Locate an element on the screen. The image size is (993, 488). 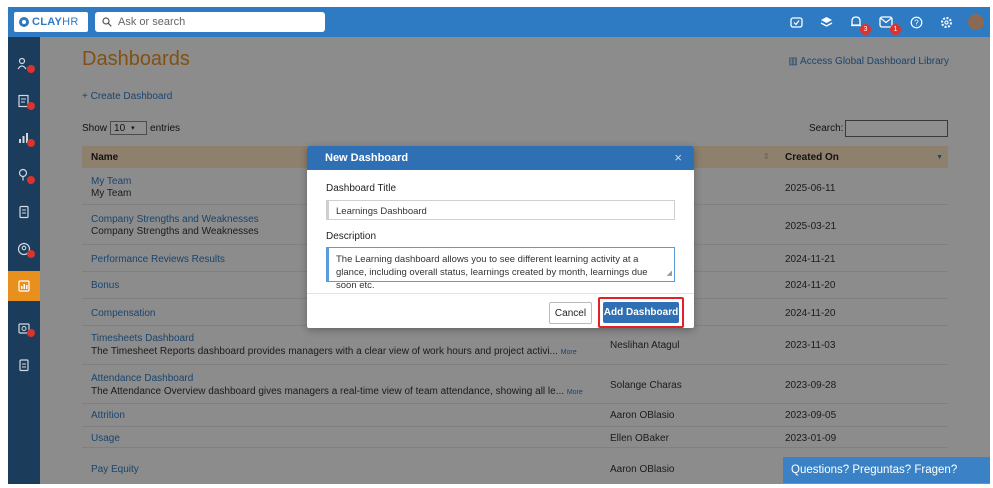
sidebar-item-documents is located at coordinates (24, 212).